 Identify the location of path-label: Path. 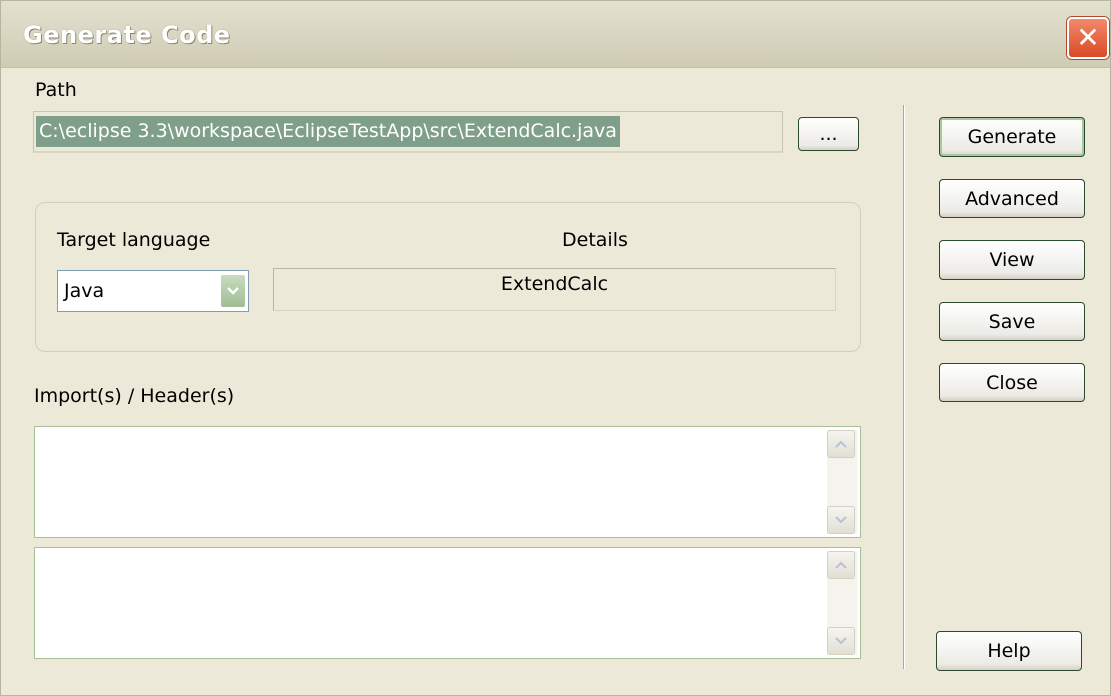
(56, 90).